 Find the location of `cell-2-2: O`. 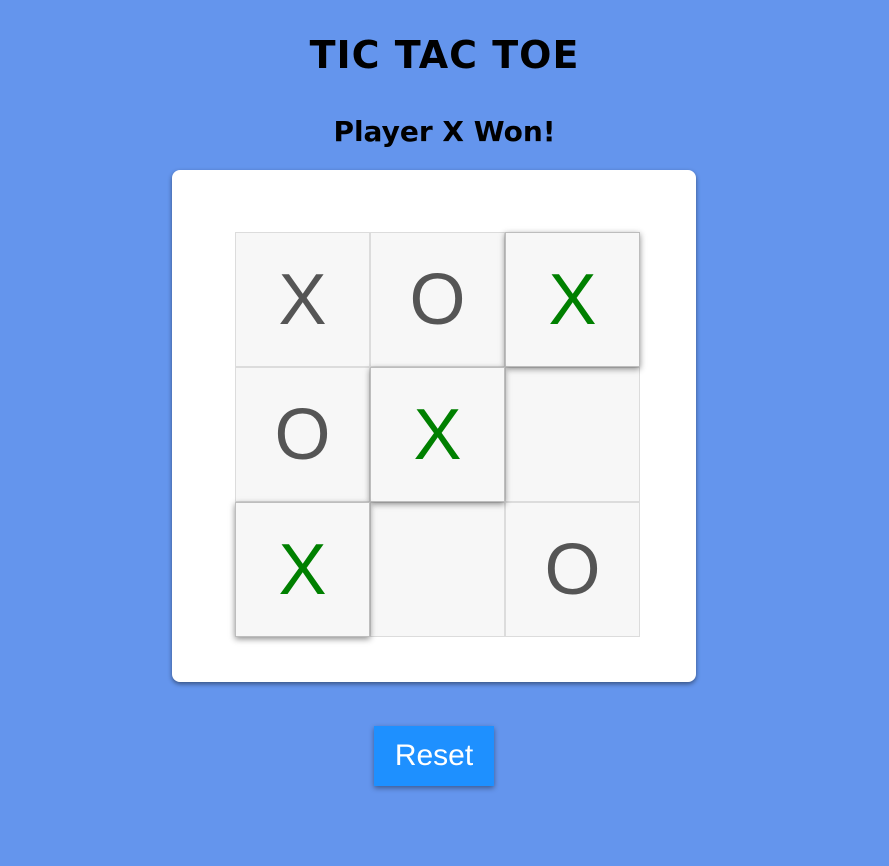

cell-2-2: O is located at coordinates (572, 569).